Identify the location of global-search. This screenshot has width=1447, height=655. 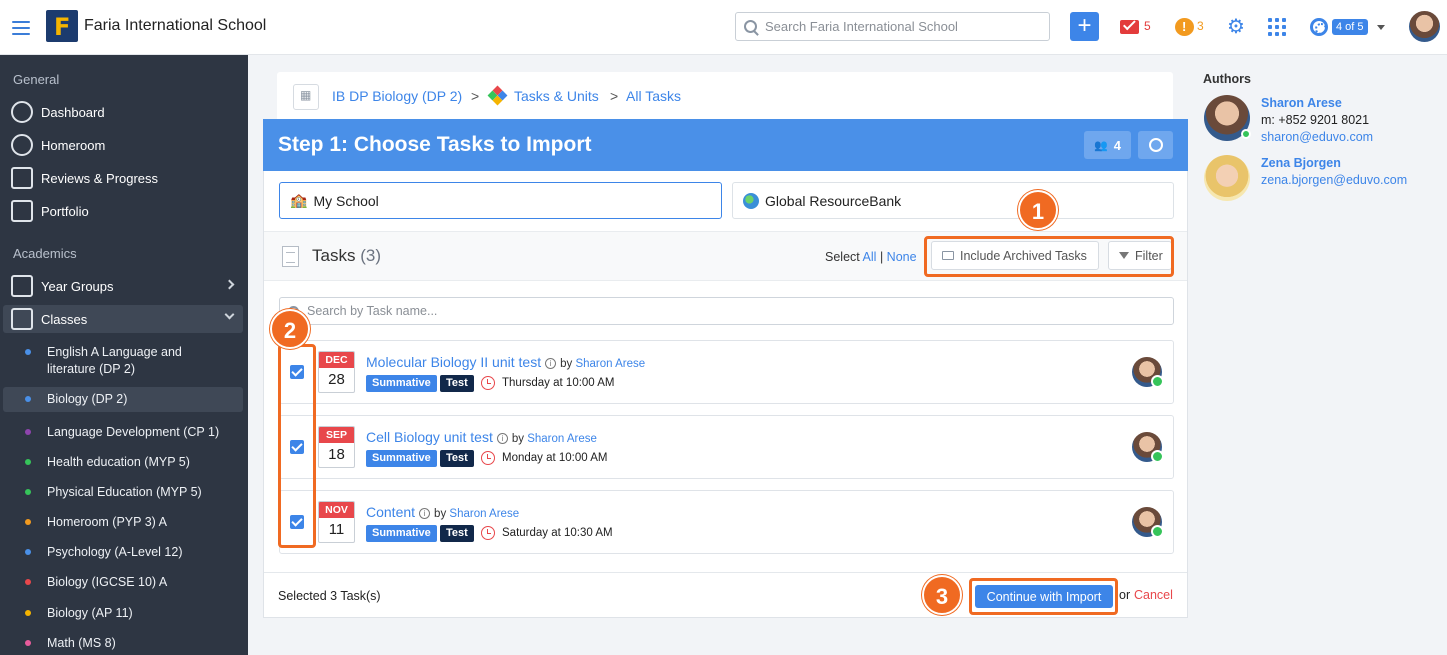
(892, 26).